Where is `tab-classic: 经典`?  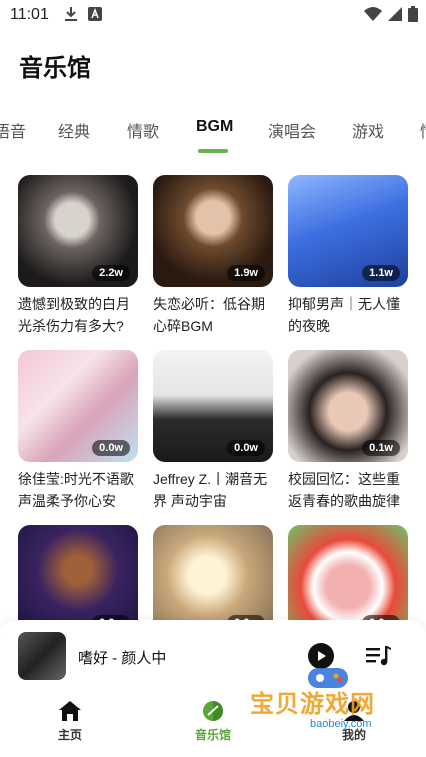
tab-classic: 经典 is located at coordinates (74, 130).